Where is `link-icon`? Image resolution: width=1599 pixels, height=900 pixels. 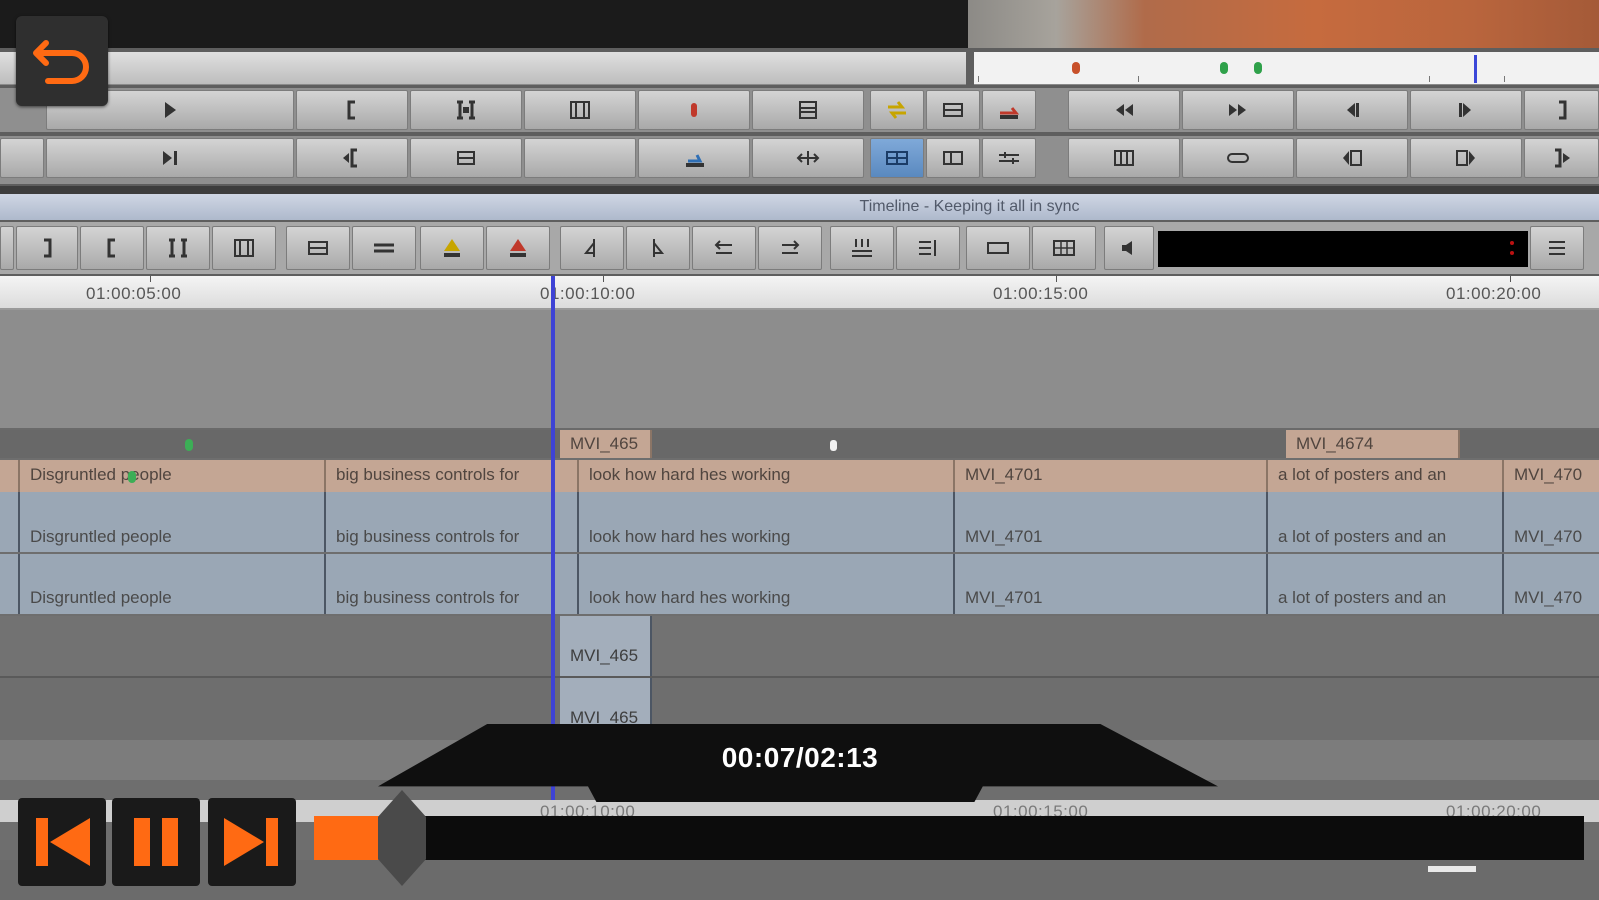
link-icon is located at coordinates (1238, 158).